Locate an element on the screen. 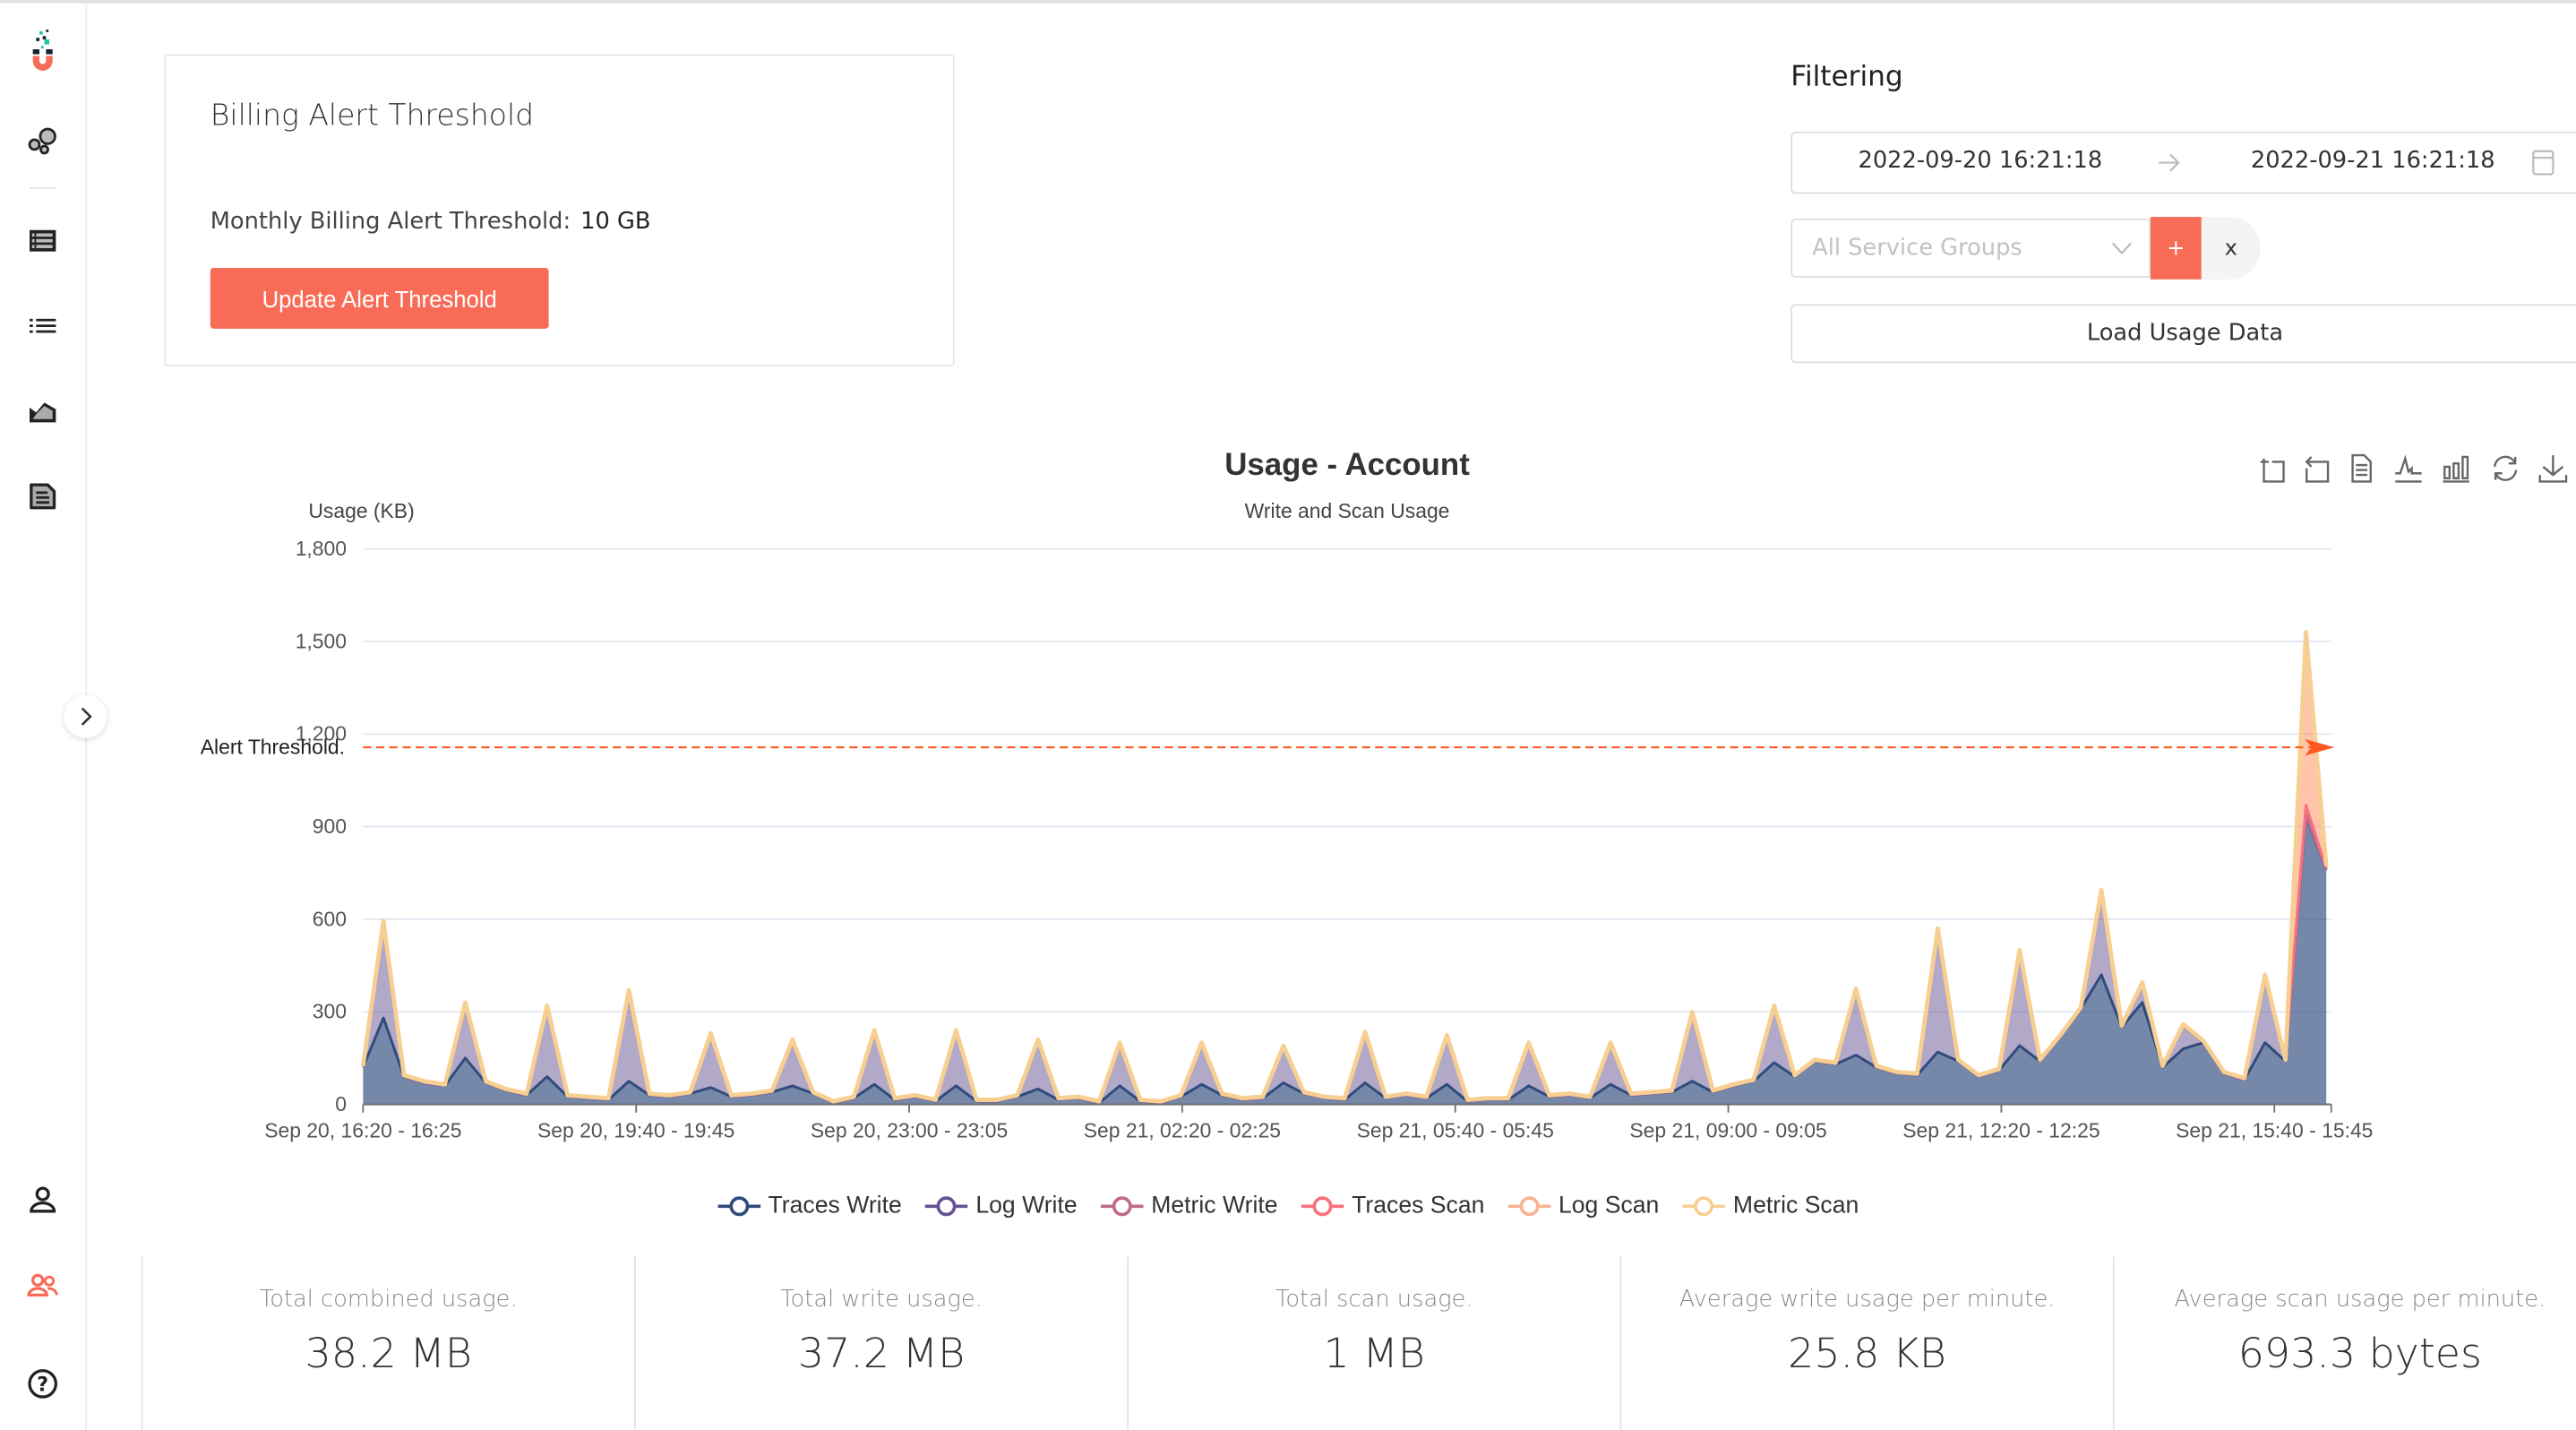  stat-total-combined: Total combined usage. 38.2 MB is located at coordinates (387, 1342).